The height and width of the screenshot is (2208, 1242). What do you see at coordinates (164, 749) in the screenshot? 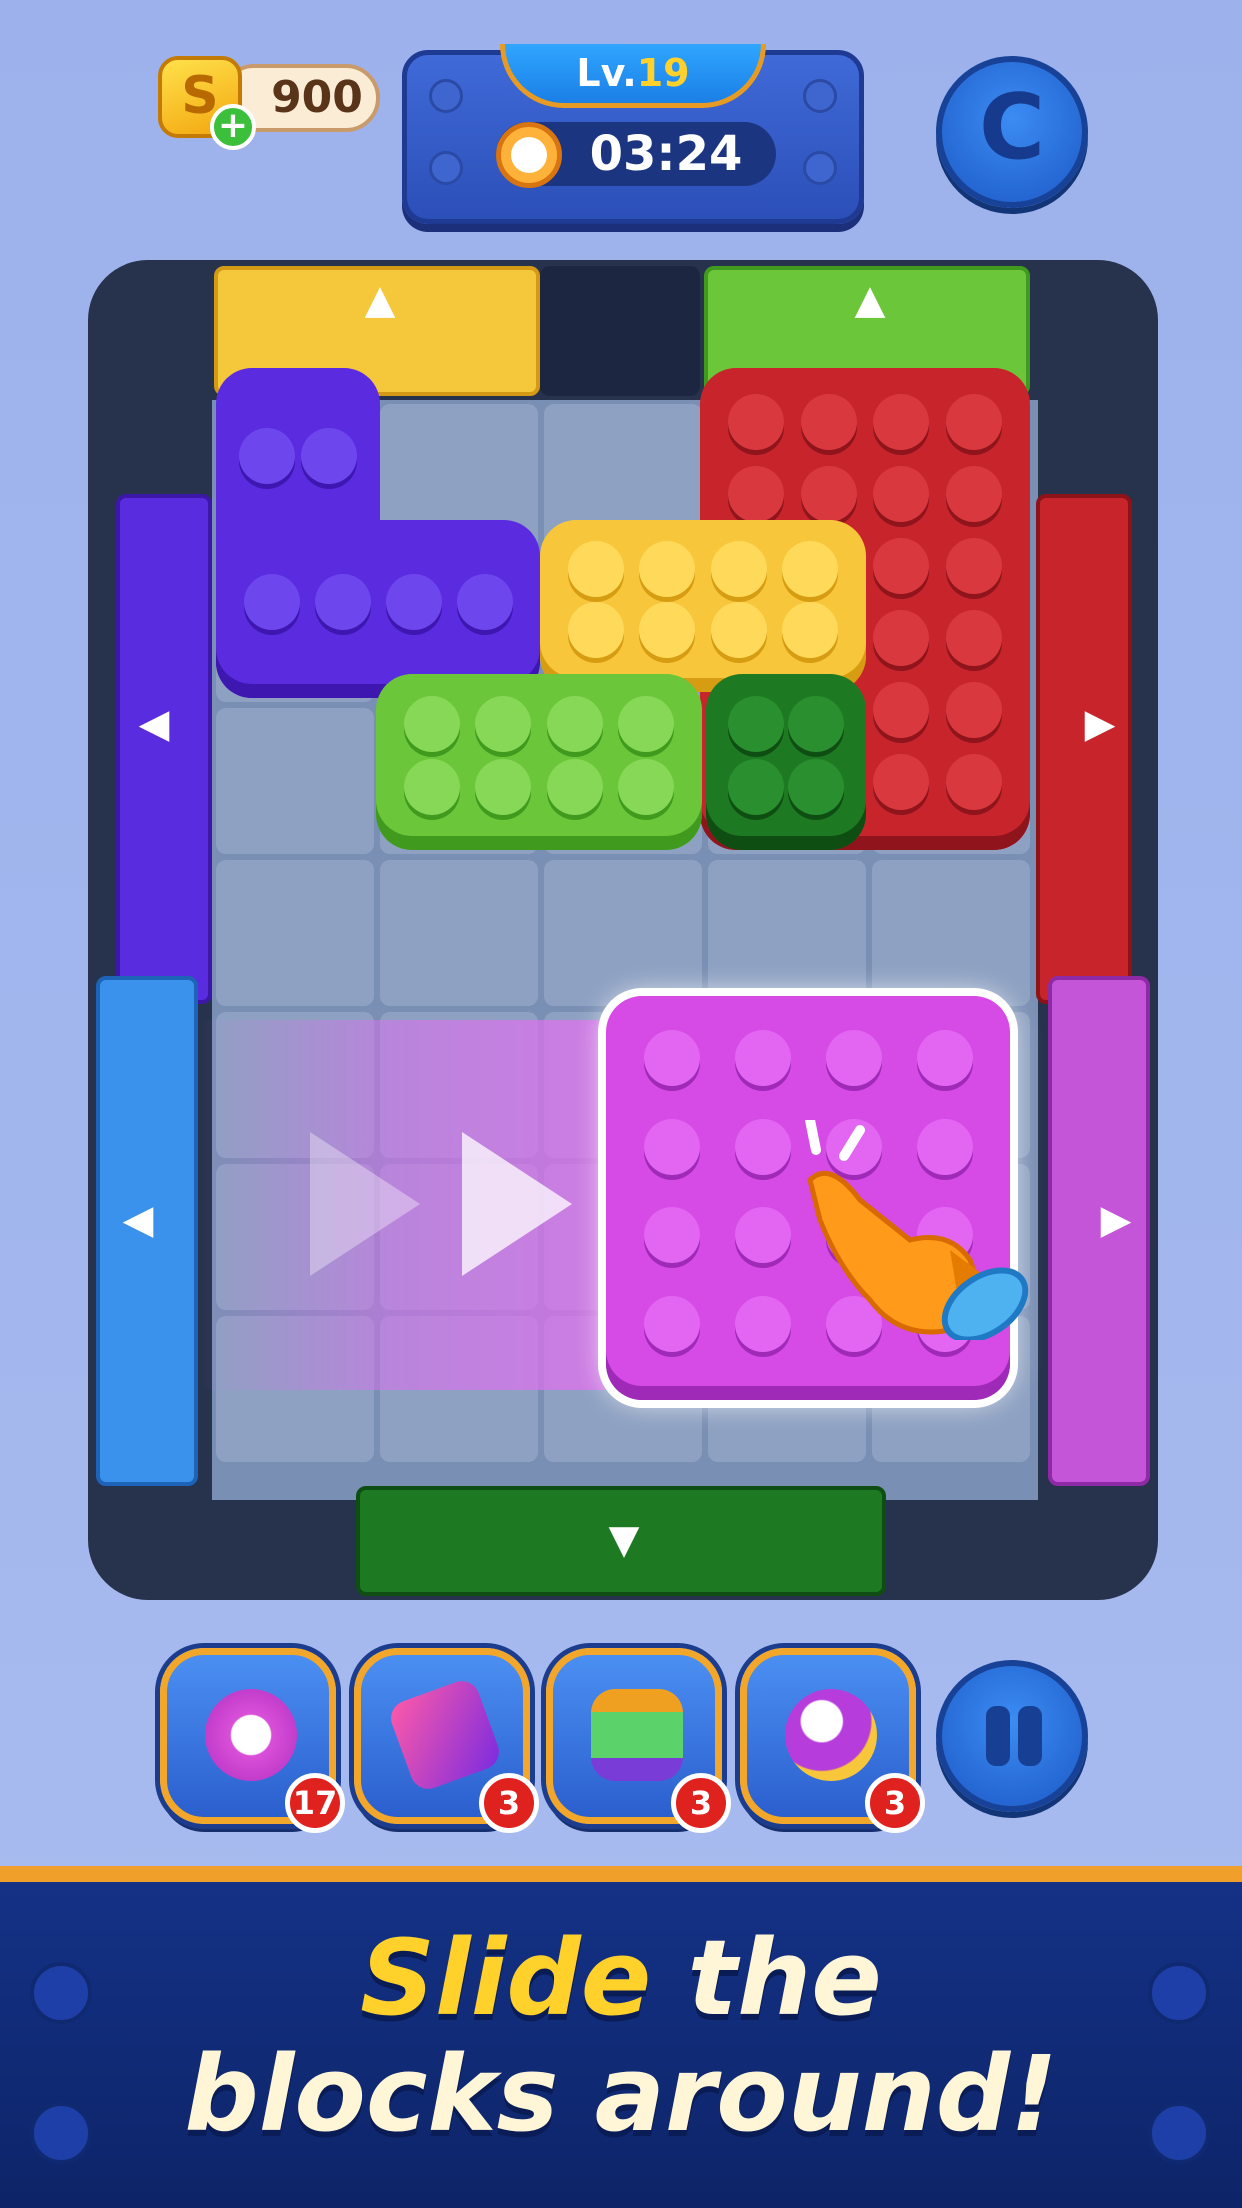
I see `purple-wall: ◀` at bounding box center [164, 749].